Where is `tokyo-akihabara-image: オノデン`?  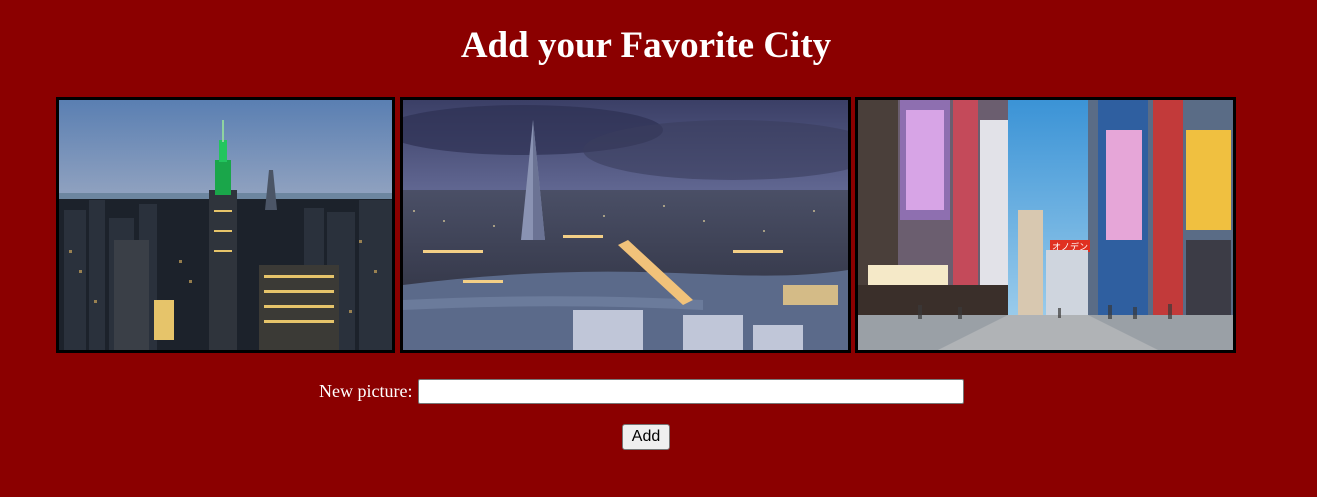
tokyo-akihabara-image: オノデン is located at coordinates (1045, 225).